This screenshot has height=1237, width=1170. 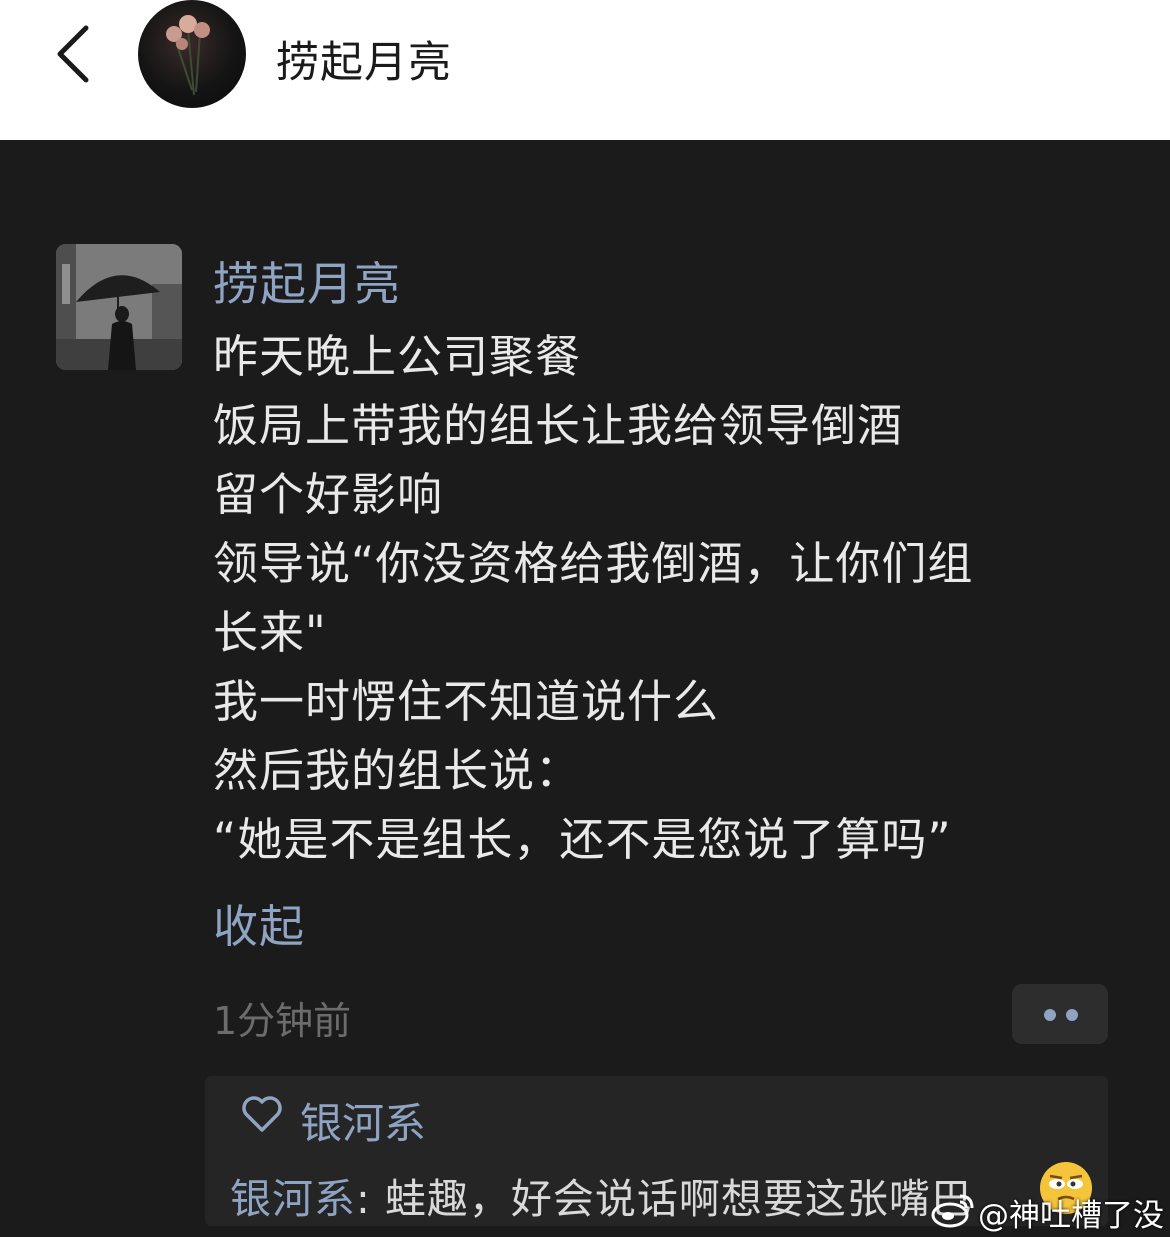 I want to click on header-avatar, so click(x=192, y=54).